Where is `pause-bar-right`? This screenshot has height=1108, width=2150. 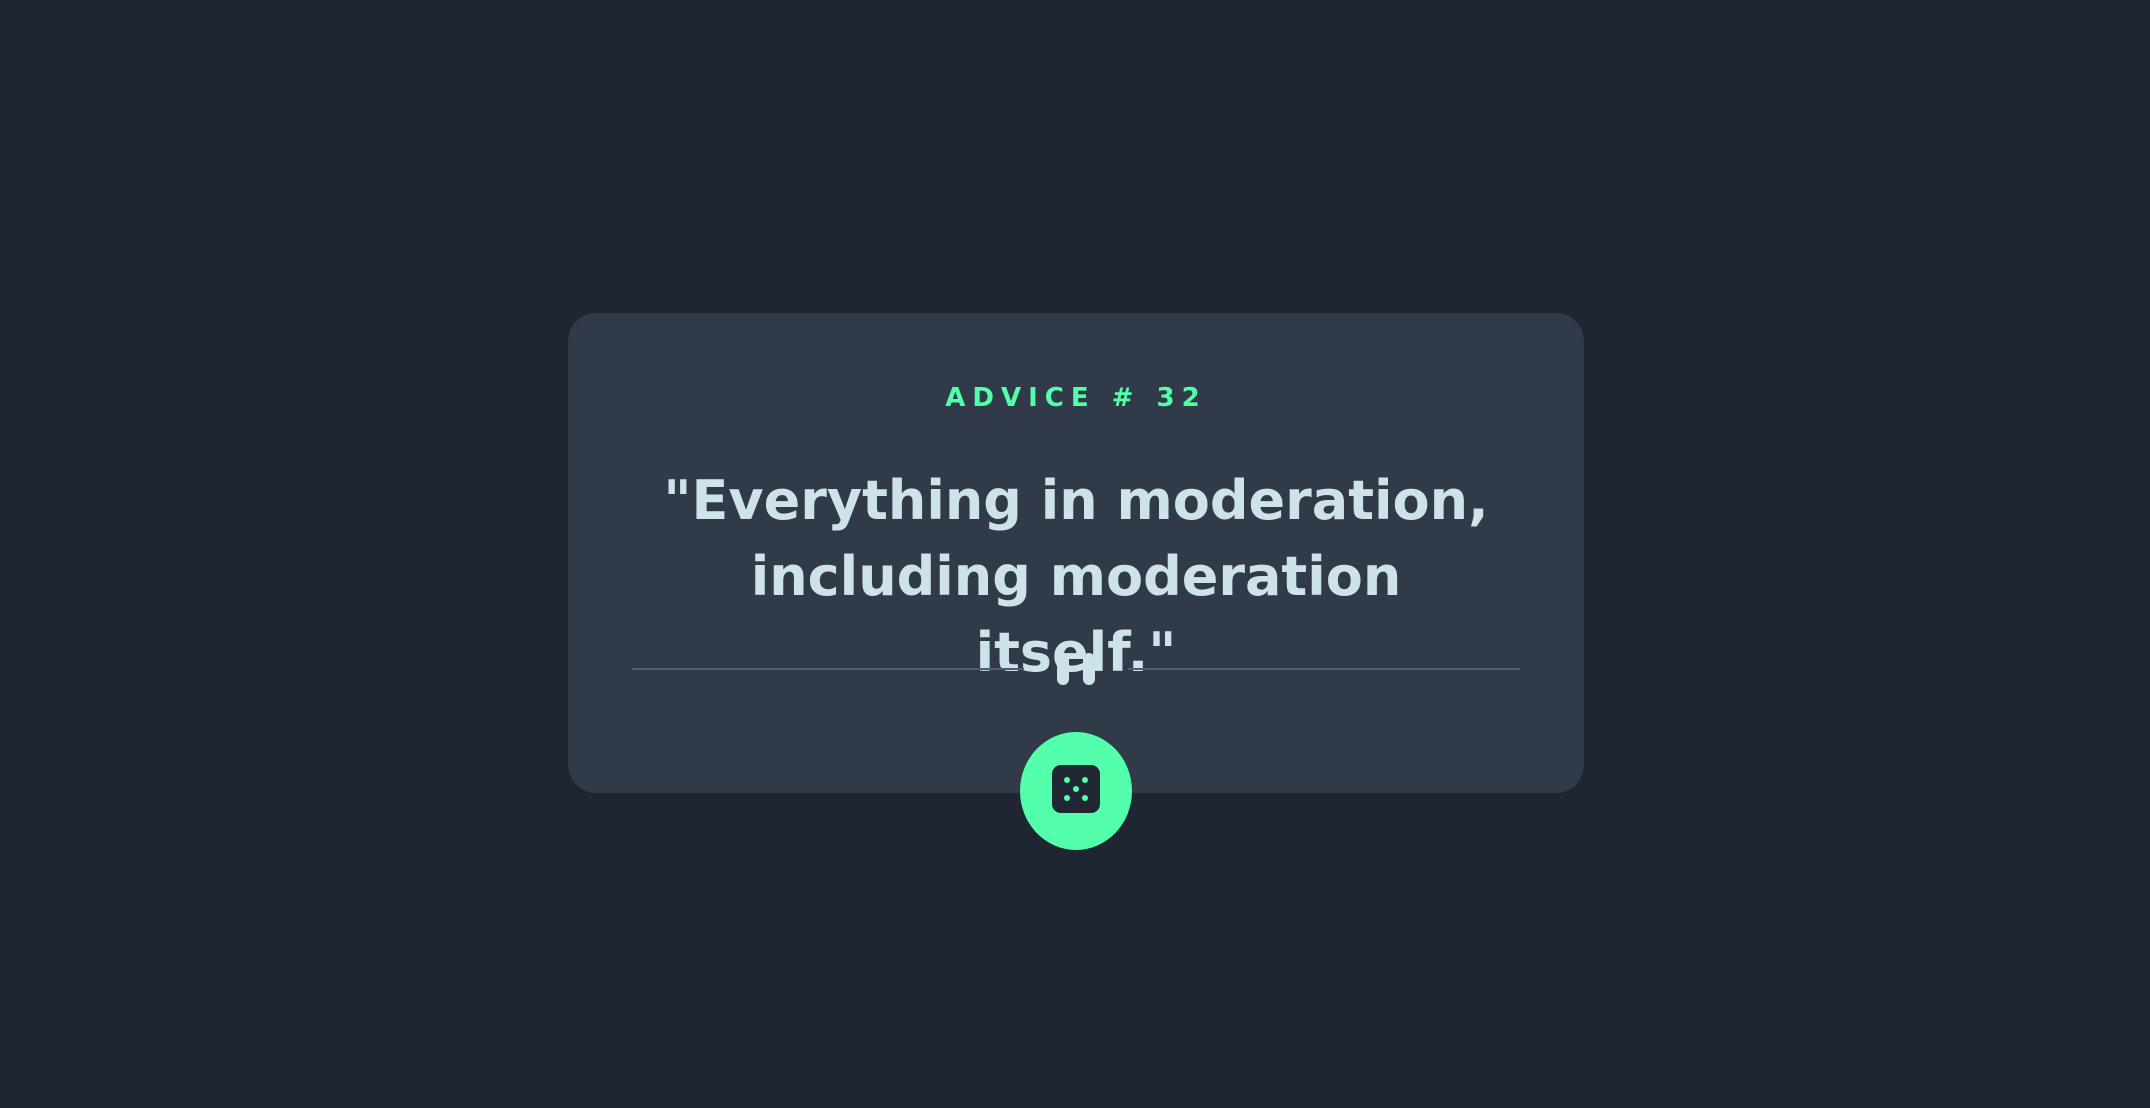
pause-bar-right is located at coordinates (1089, 669).